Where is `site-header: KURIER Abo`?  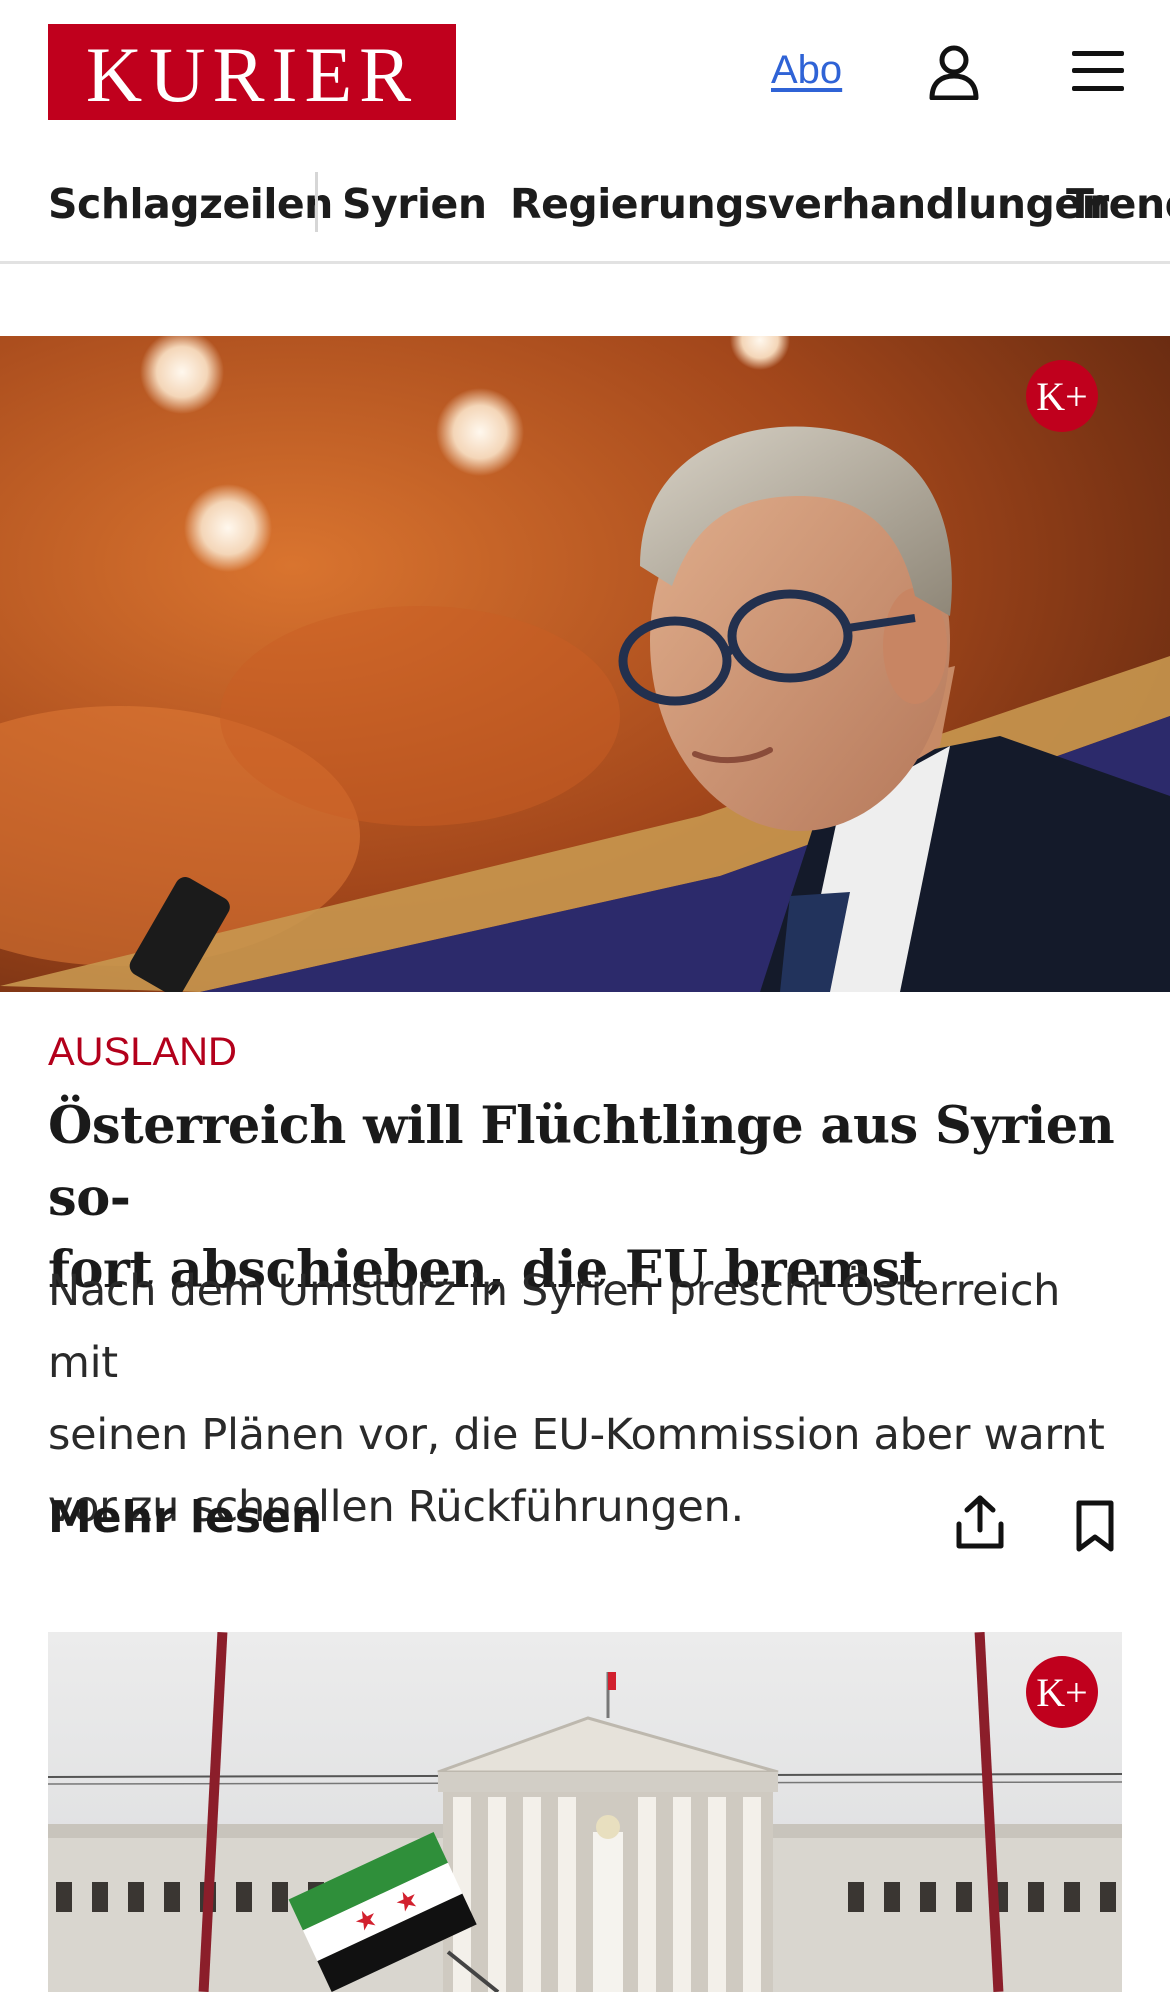 site-header: KURIER Abo is located at coordinates (585, 72).